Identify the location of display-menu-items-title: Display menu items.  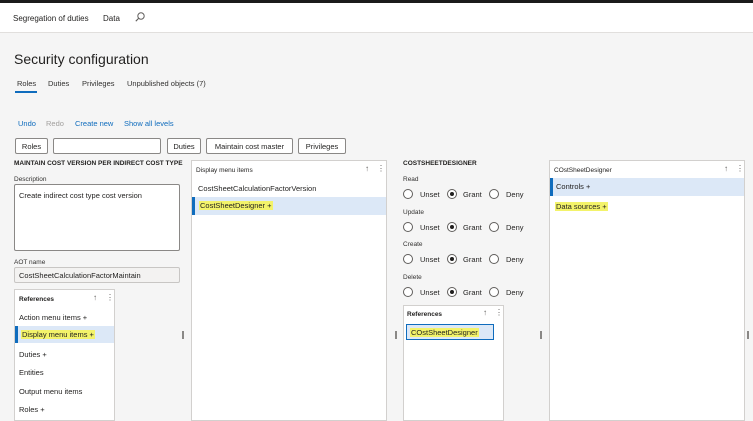
(224, 170).